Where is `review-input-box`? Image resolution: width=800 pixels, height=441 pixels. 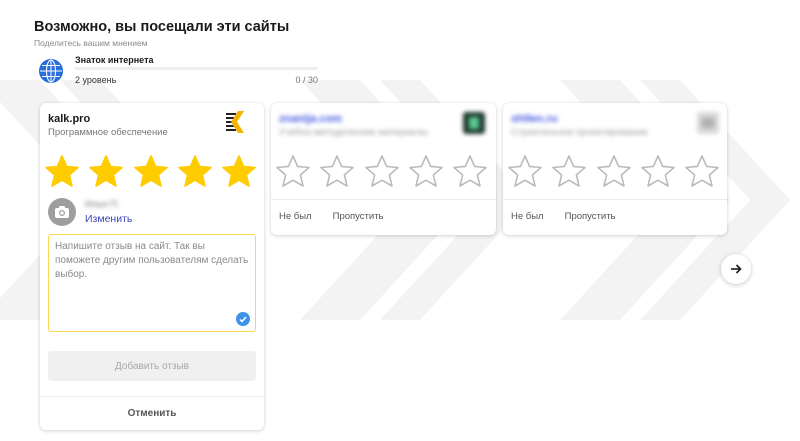 review-input-box is located at coordinates (152, 283).